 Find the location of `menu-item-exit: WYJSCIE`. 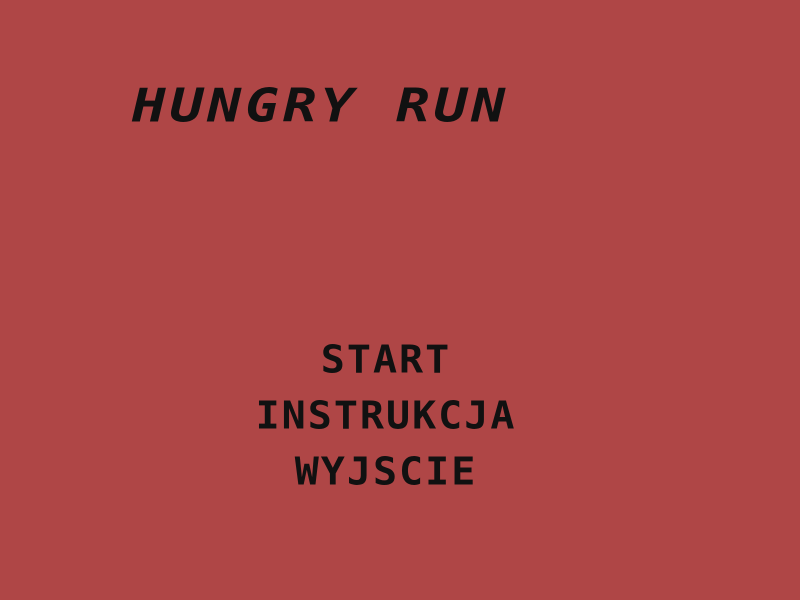

menu-item-exit: WYJSCIE is located at coordinates (386, 471).